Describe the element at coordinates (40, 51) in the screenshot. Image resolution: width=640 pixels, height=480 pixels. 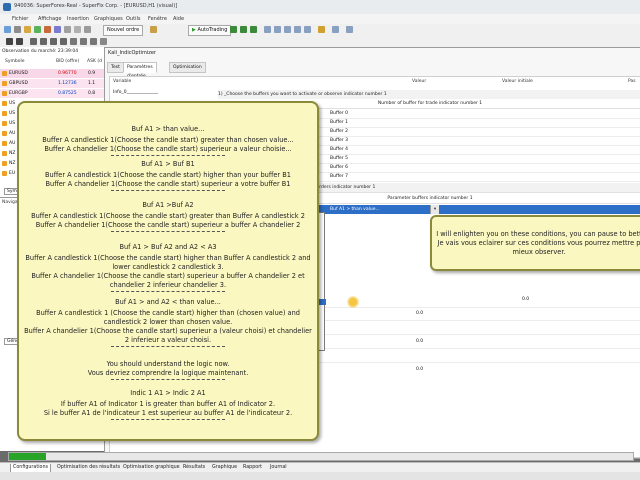
I see `market-watch-title: Observation du marché: 23:39:04` at that location.